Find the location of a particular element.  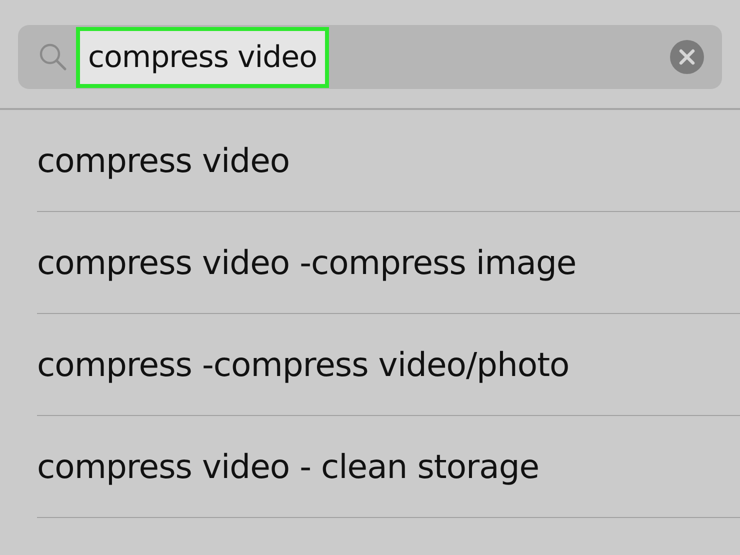

suggestion-item: compress -compress video/photo is located at coordinates (303, 364).